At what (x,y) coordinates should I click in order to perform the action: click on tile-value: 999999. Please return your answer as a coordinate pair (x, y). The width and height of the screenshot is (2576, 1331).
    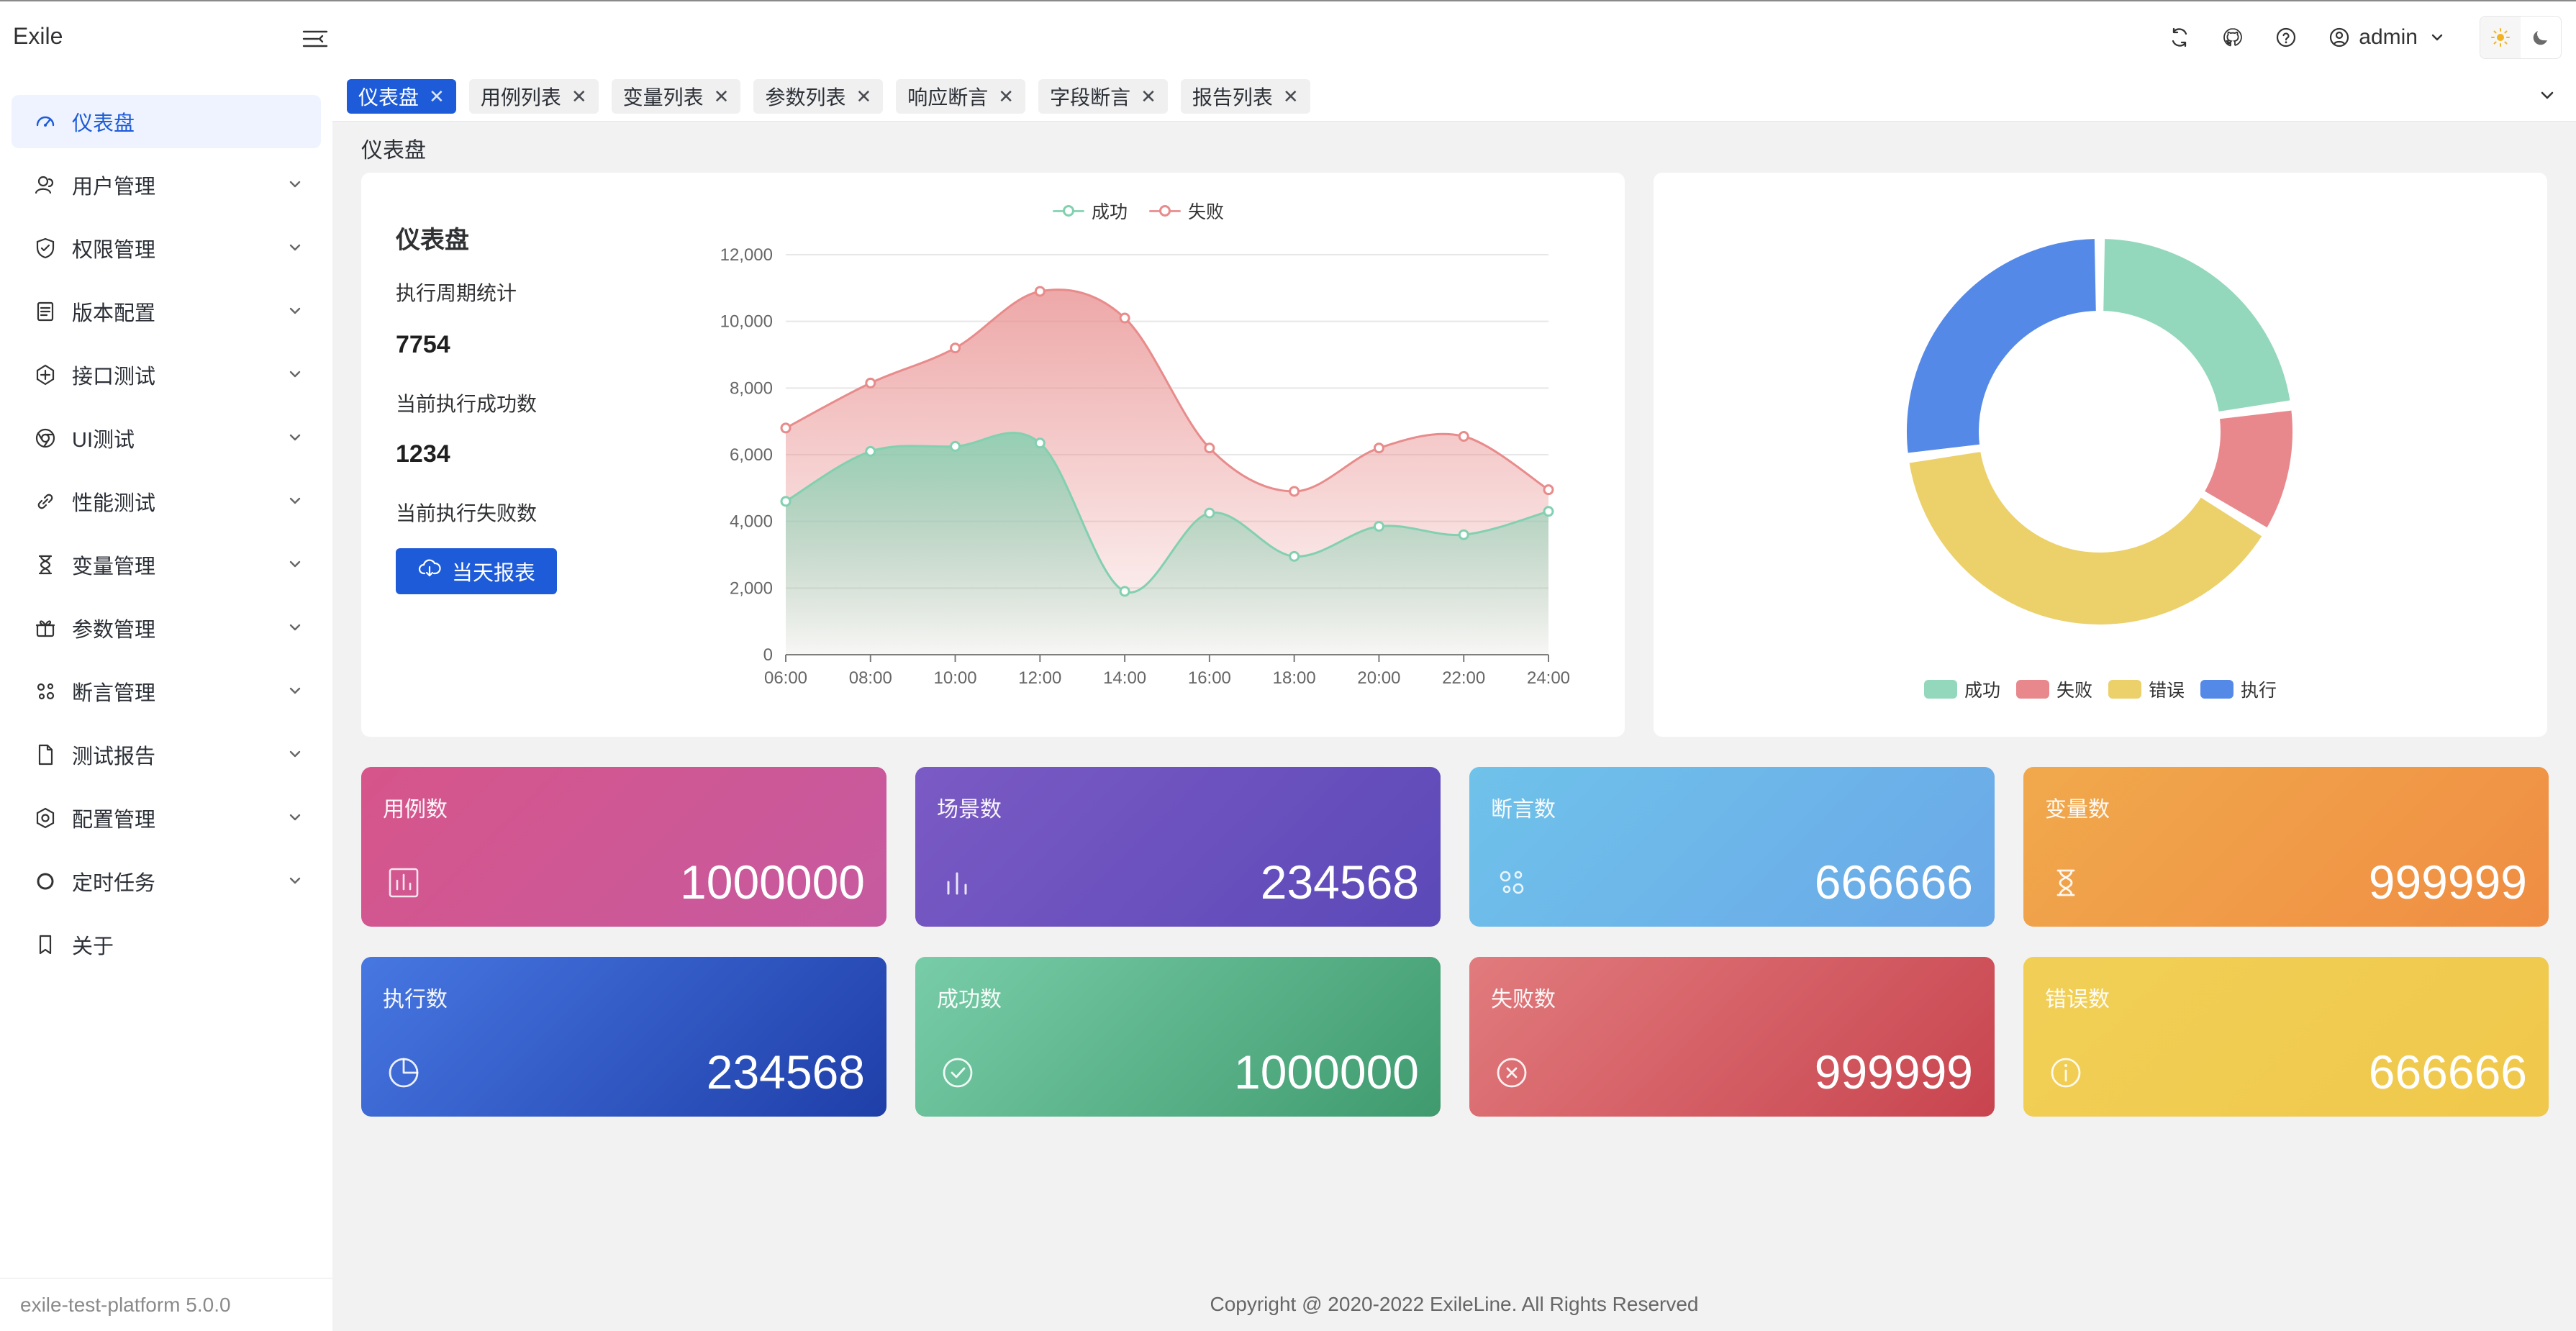
    Looking at the image, I should click on (1894, 1072).